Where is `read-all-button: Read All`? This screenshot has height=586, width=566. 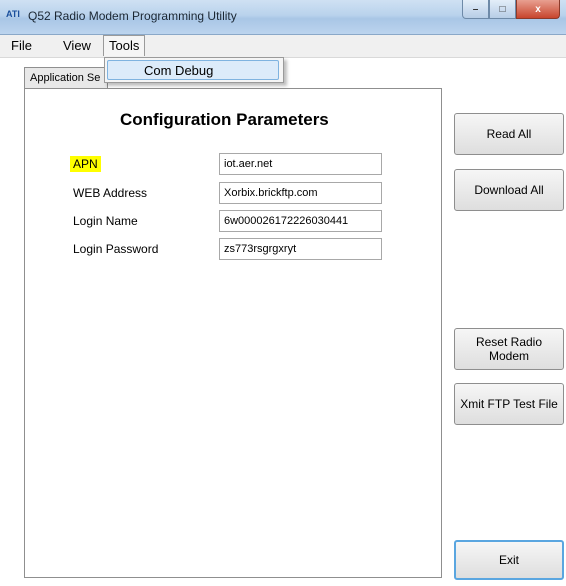 read-all-button: Read All is located at coordinates (509, 134).